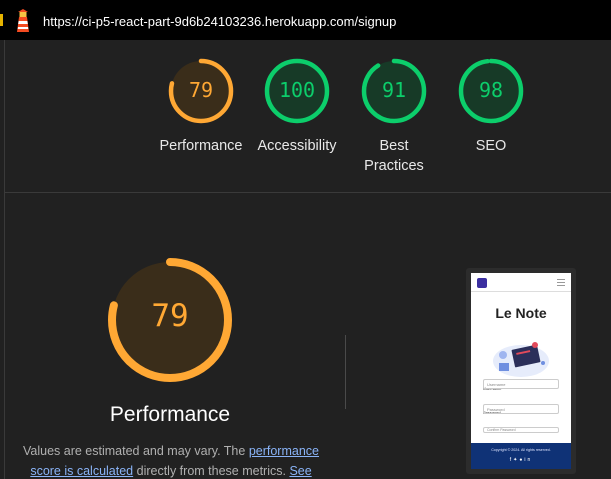 Image resolution: width=611 pixels, height=479 pixels. I want to click on performance-title: Performance, so click(170, 414).